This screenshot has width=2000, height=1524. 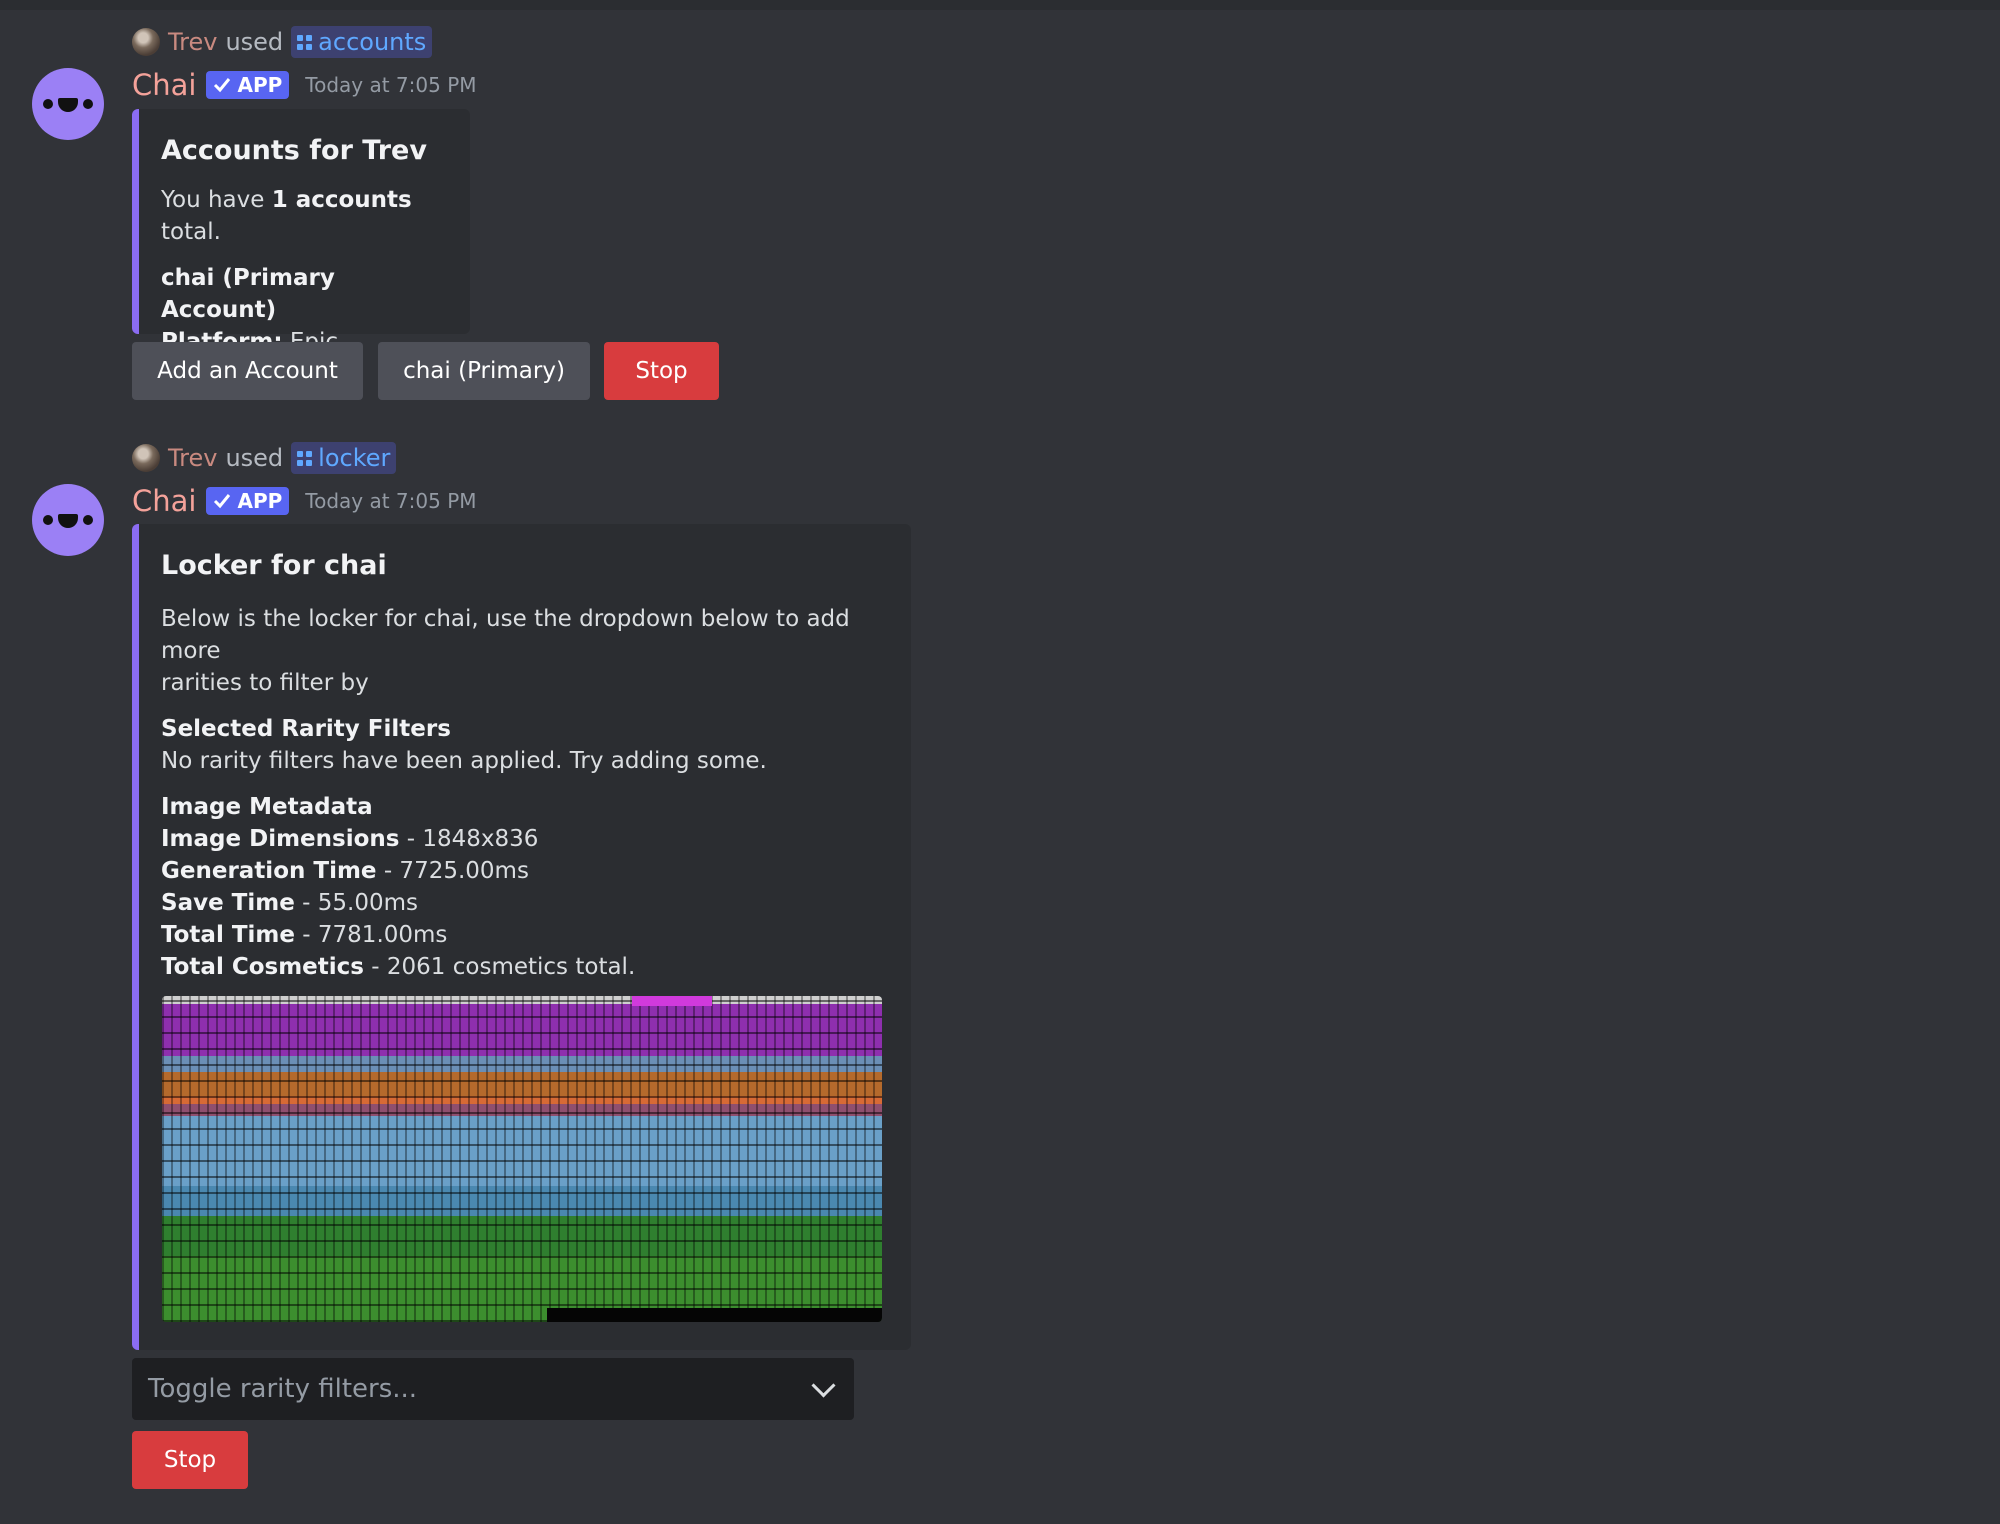 I want to click on metadata-row: Image Dimensions - 1848x836, so click(x=350, y=839).